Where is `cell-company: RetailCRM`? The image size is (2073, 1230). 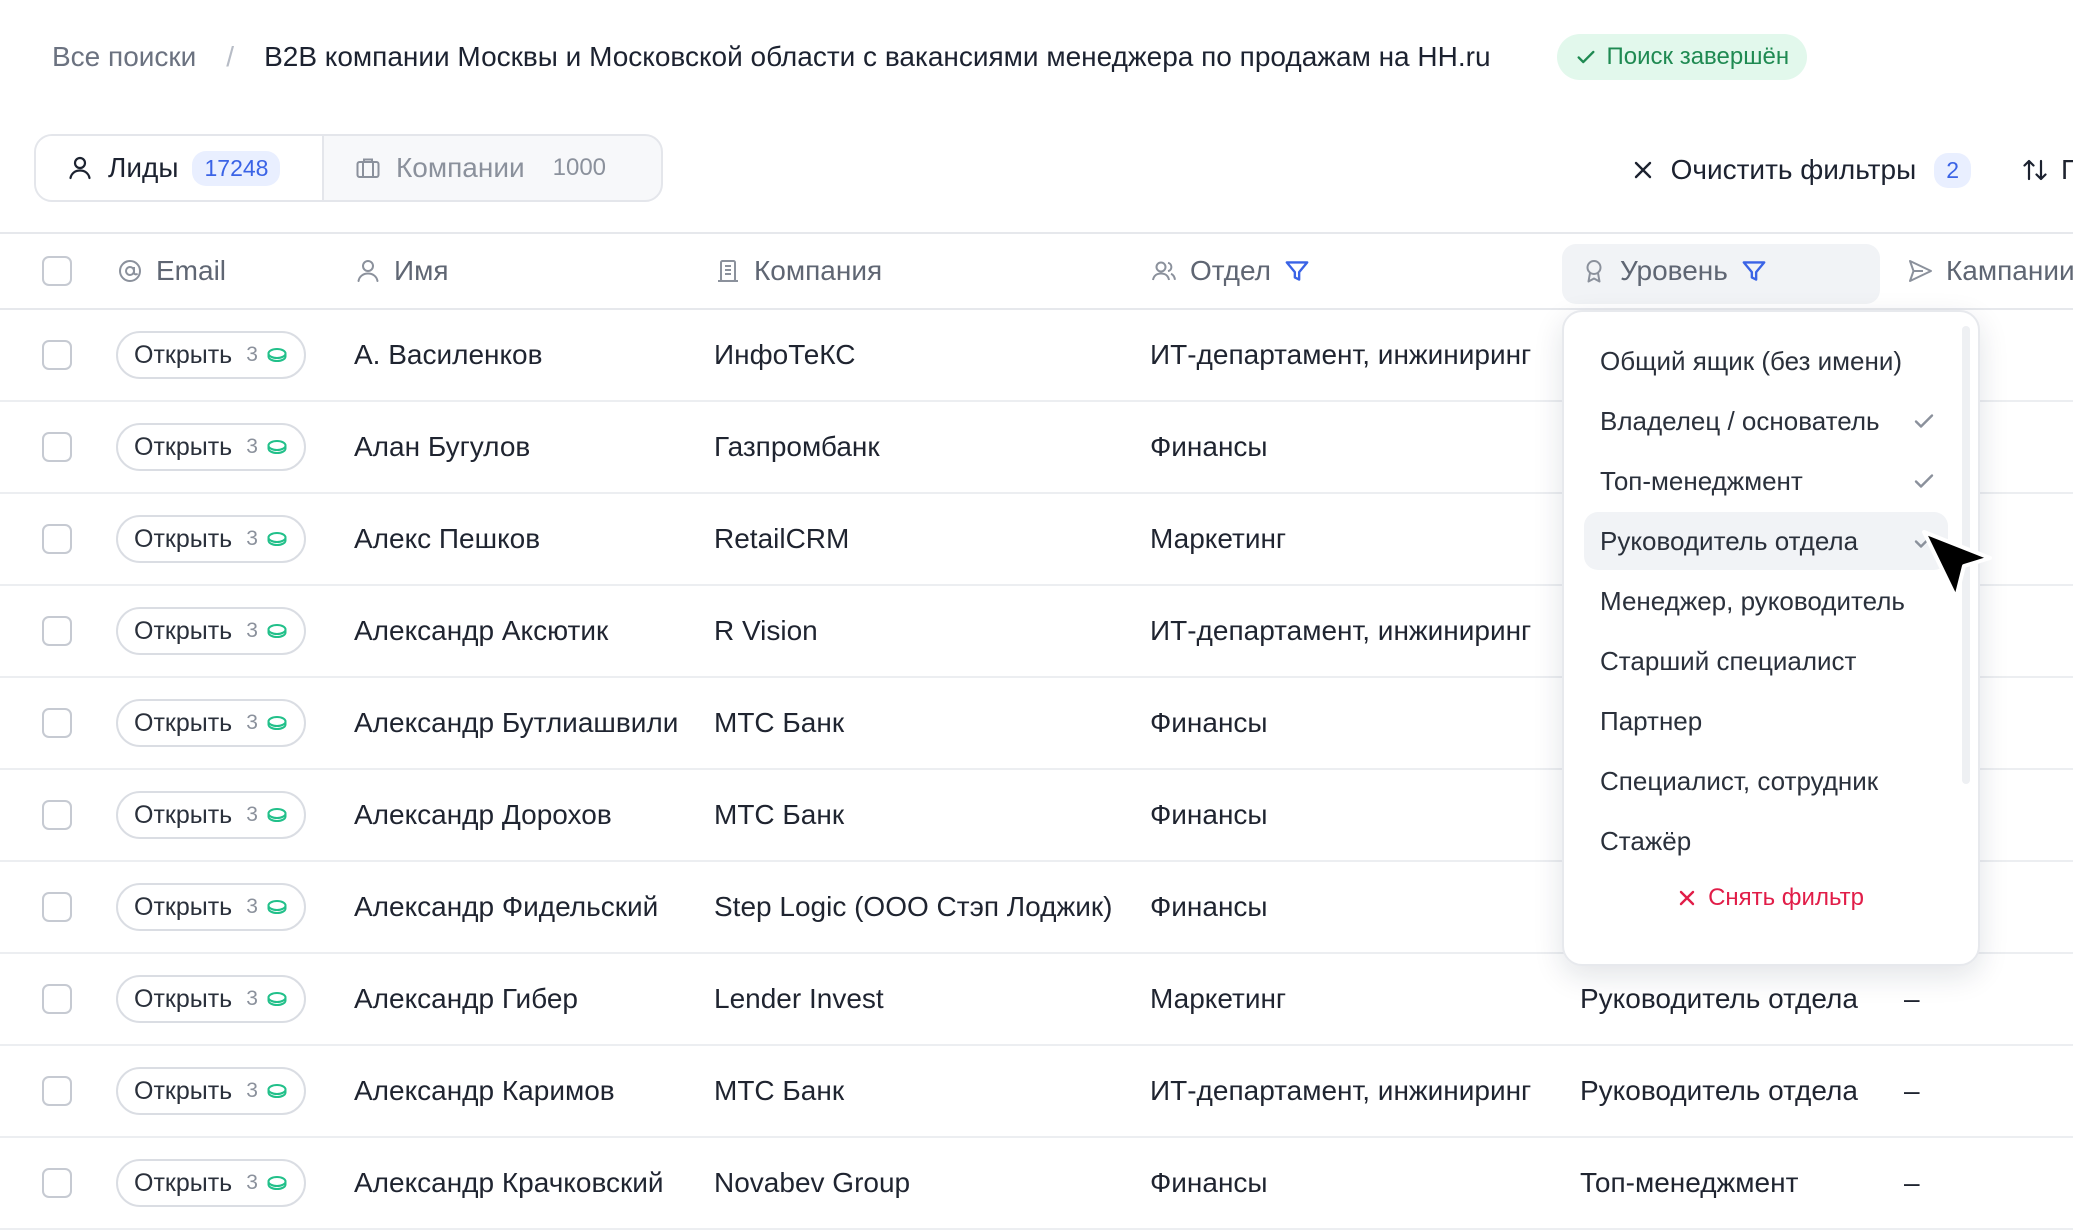 cell-company: RetailCRM is located at coordinates (782, 538).